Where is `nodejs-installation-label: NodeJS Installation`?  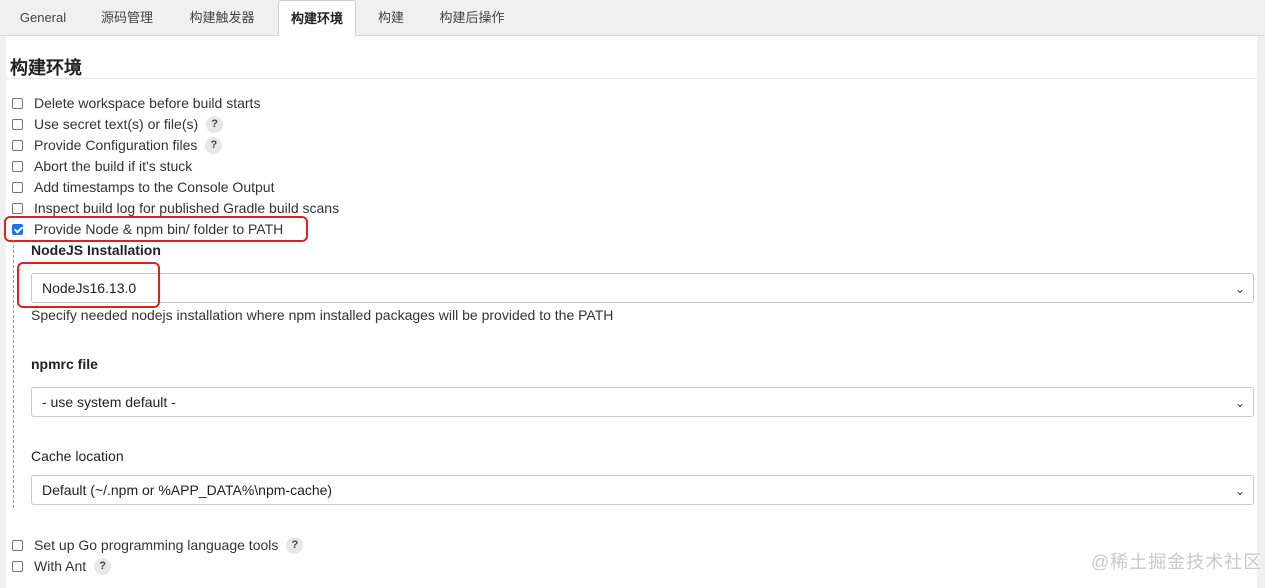 nodejs-installation-label: NodeJS Installation is located at coordinates (96, 250).